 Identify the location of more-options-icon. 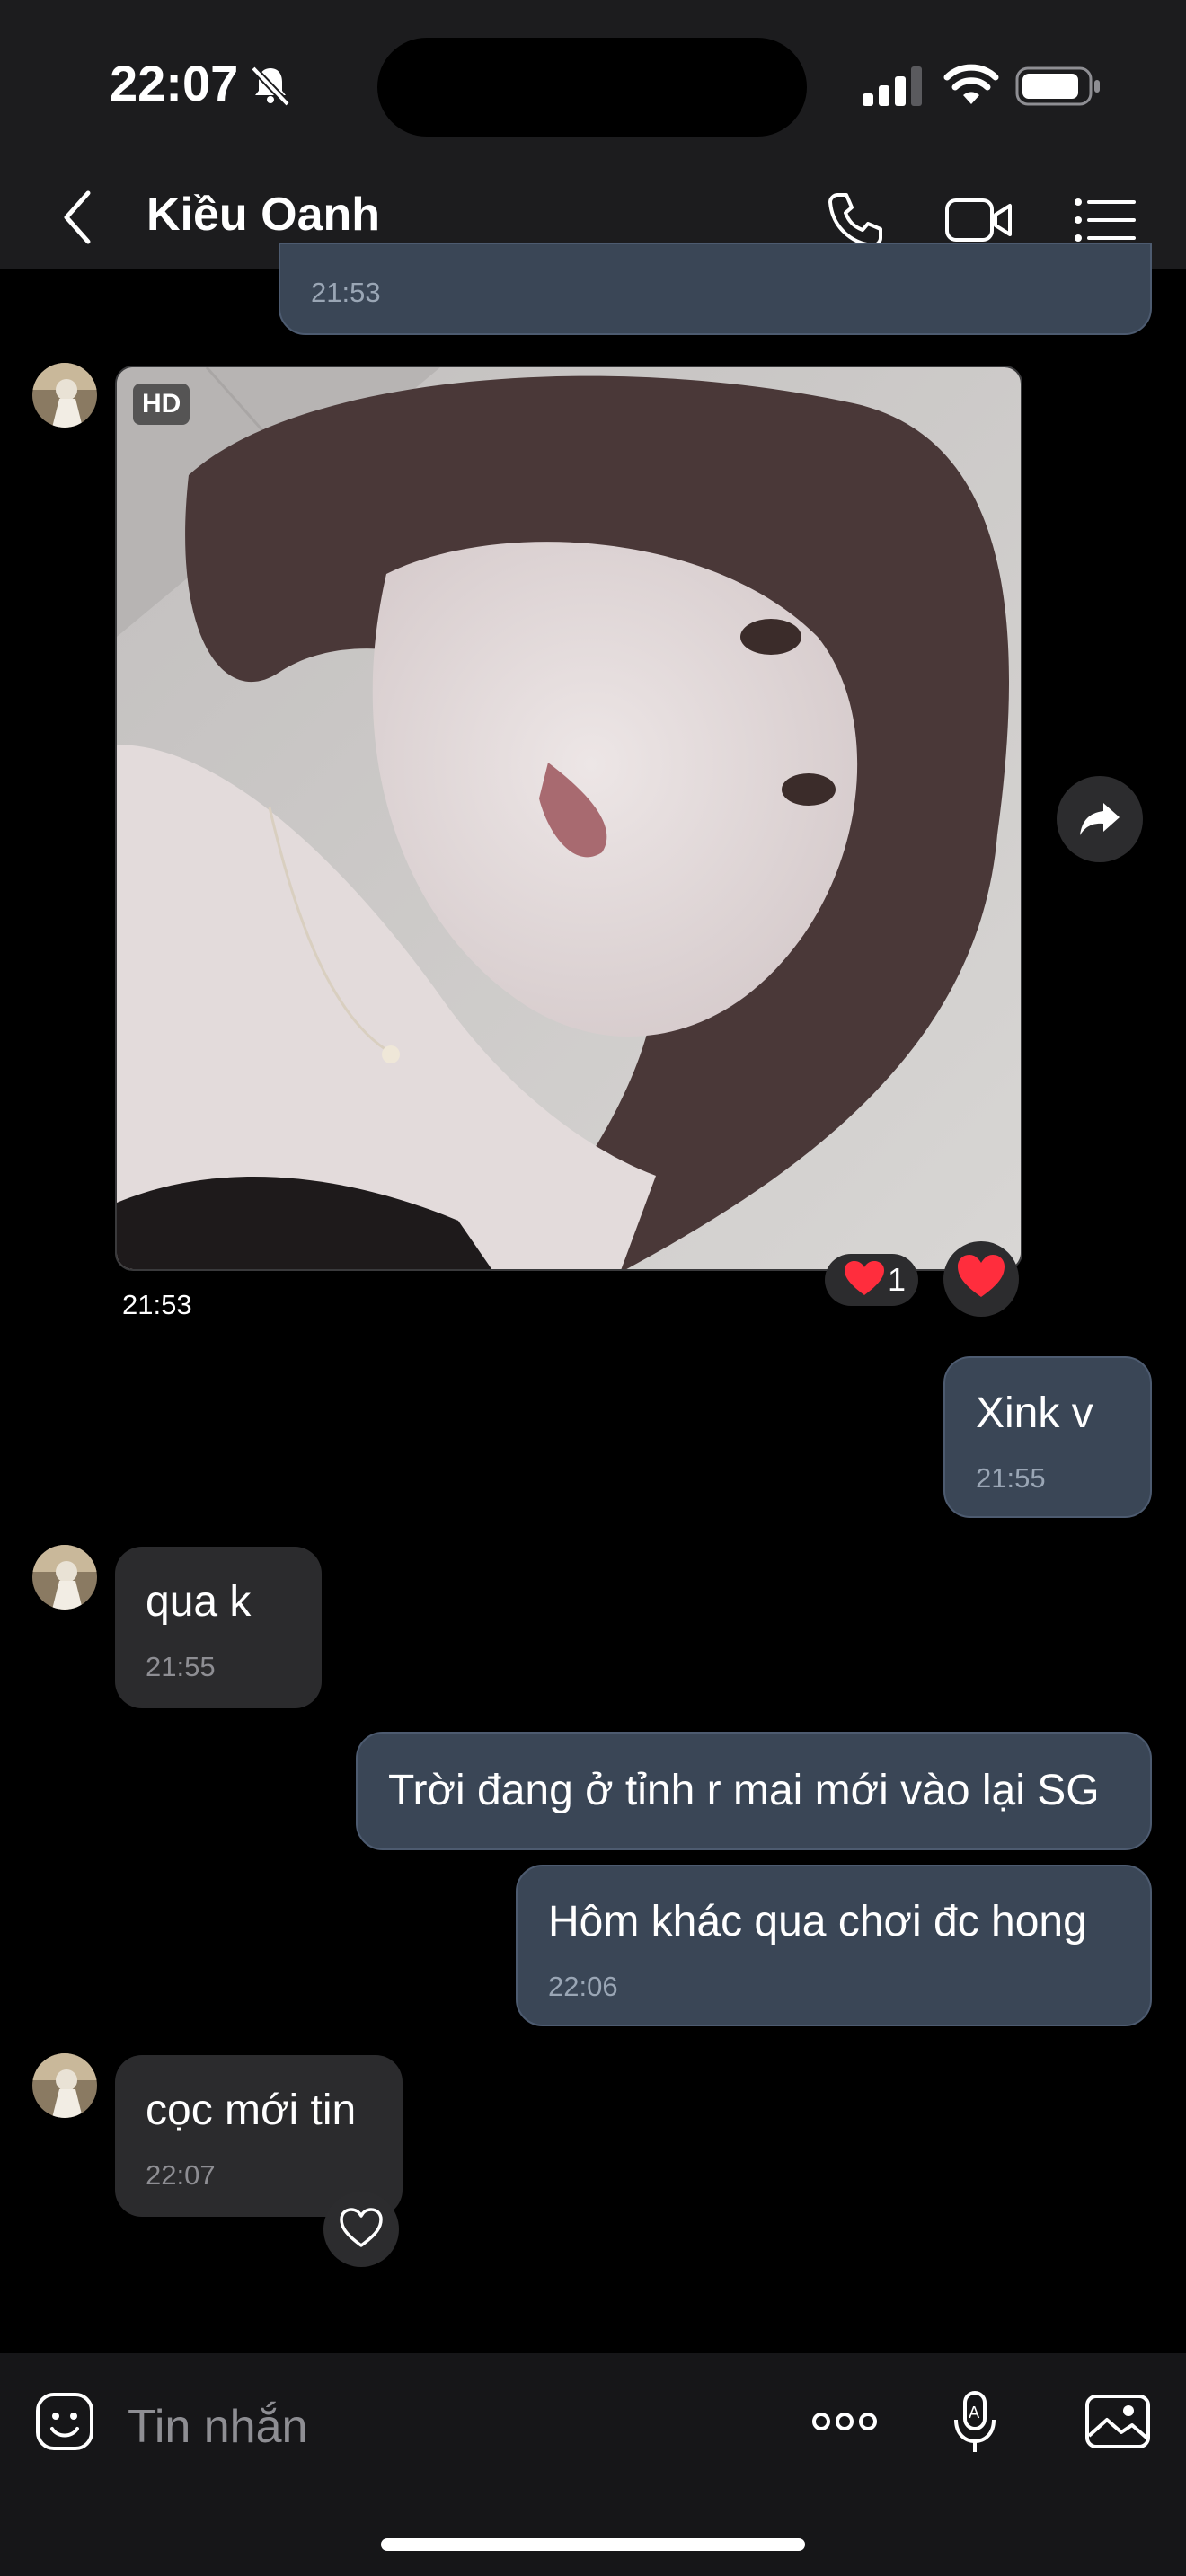
(845, 2421).